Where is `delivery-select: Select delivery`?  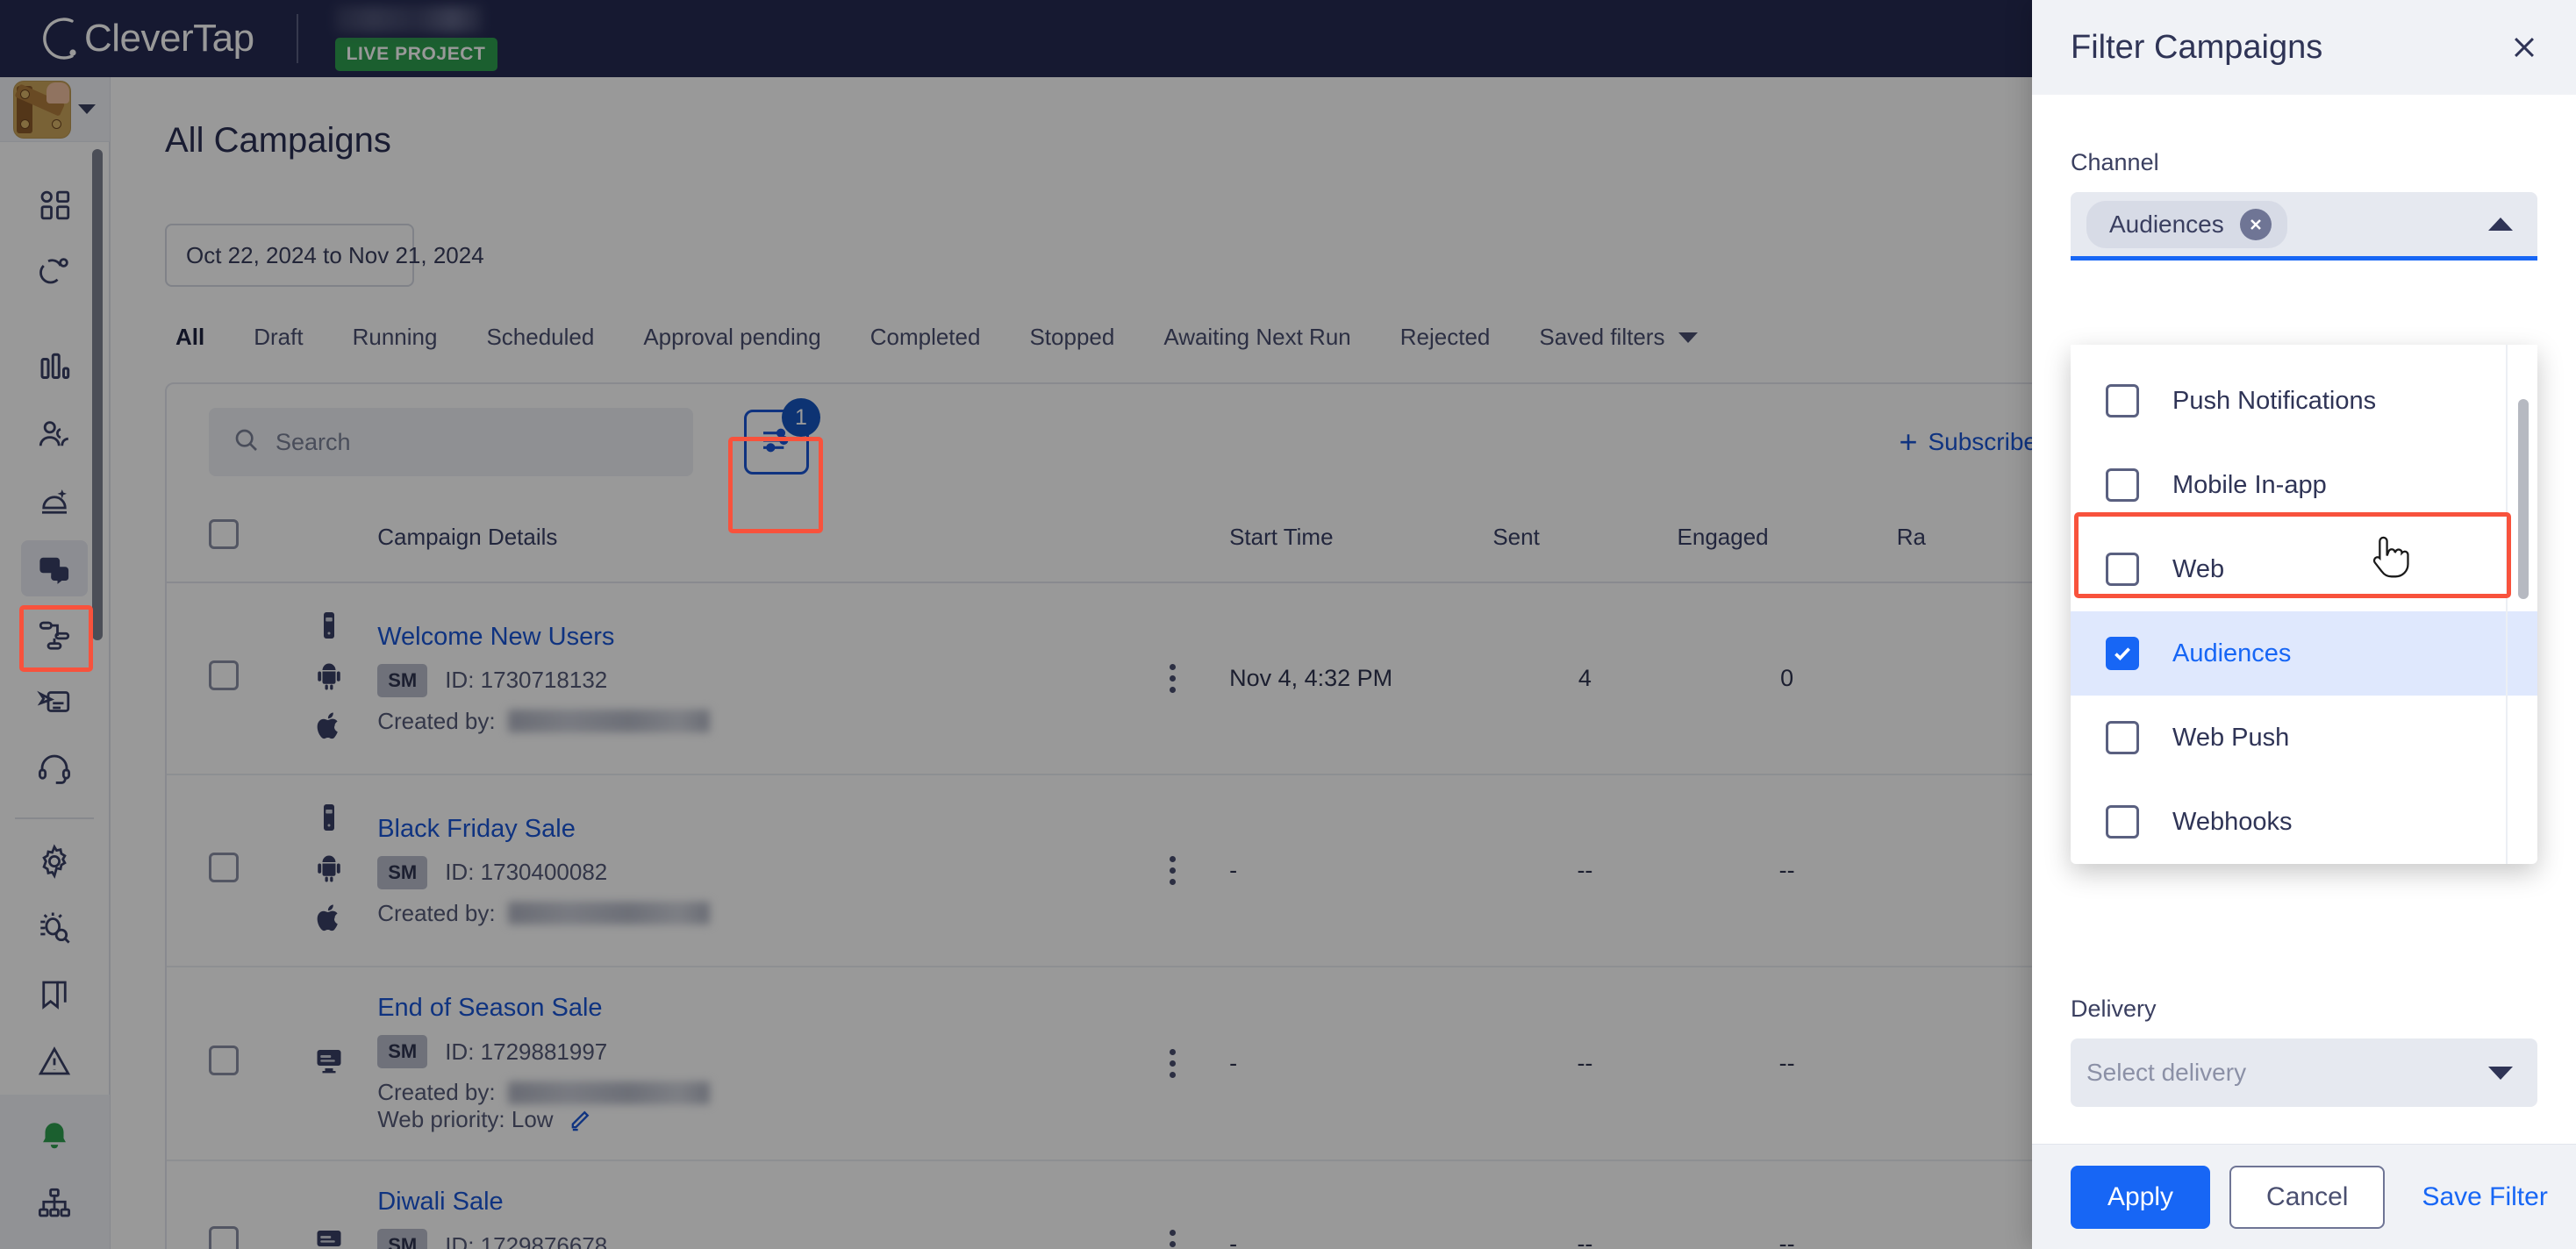 delivery-select: Select delivery is located at coordinates (2304, 1072).